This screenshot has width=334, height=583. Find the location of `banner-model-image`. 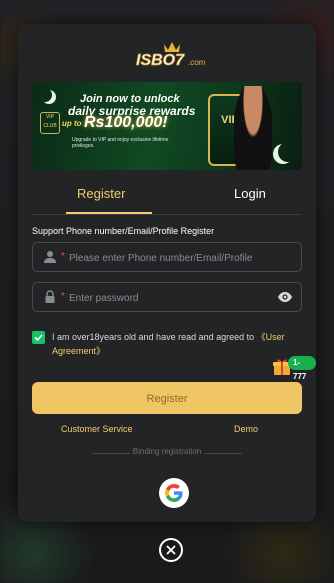

banner-model-image is located at coordinates (253, 128).